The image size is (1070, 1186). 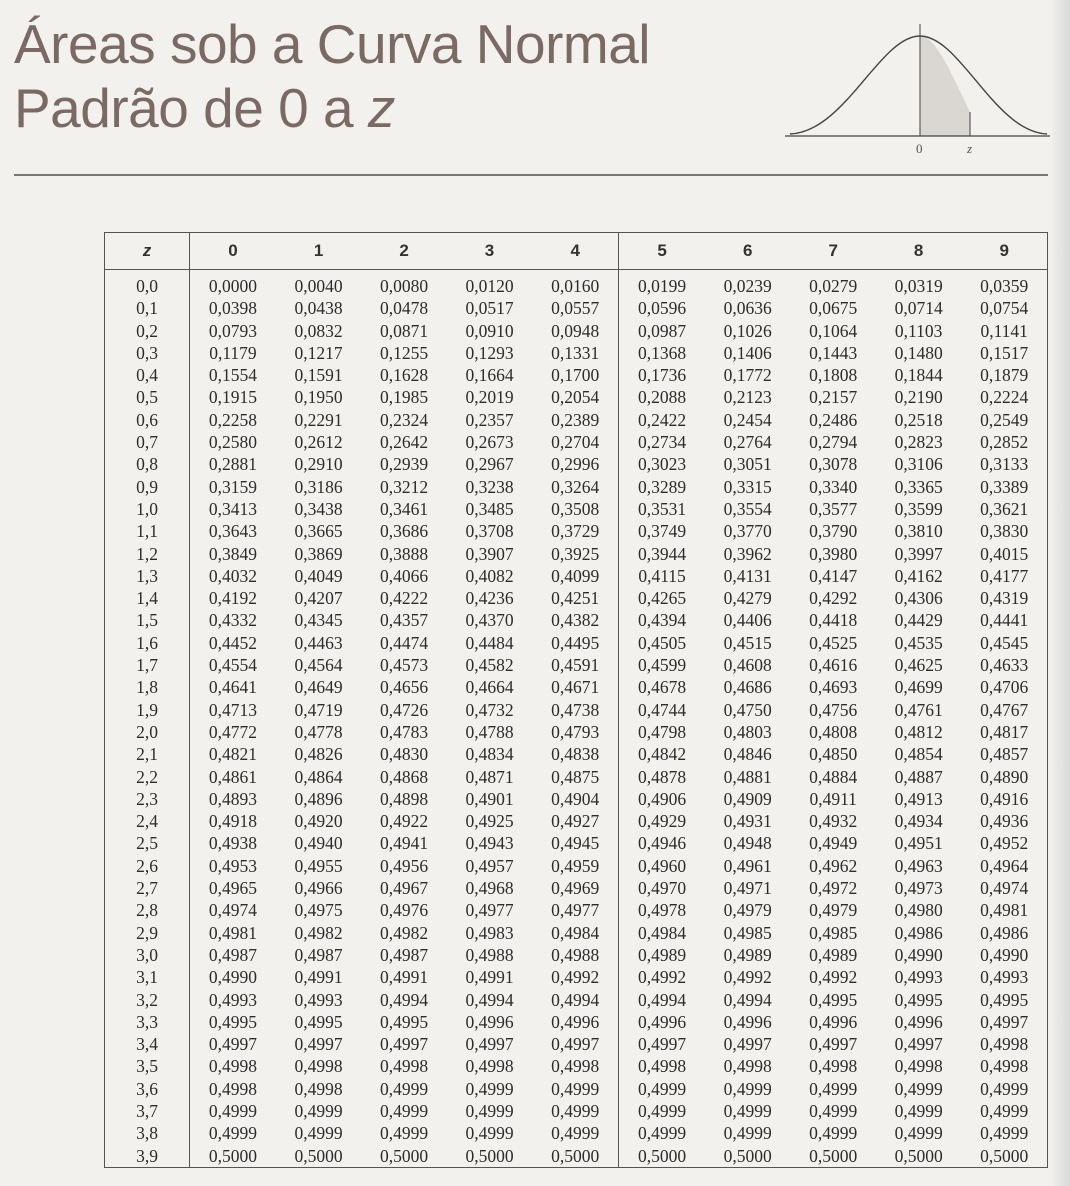 I want to click on header-col-1: 1, so click(x=318, y=251).